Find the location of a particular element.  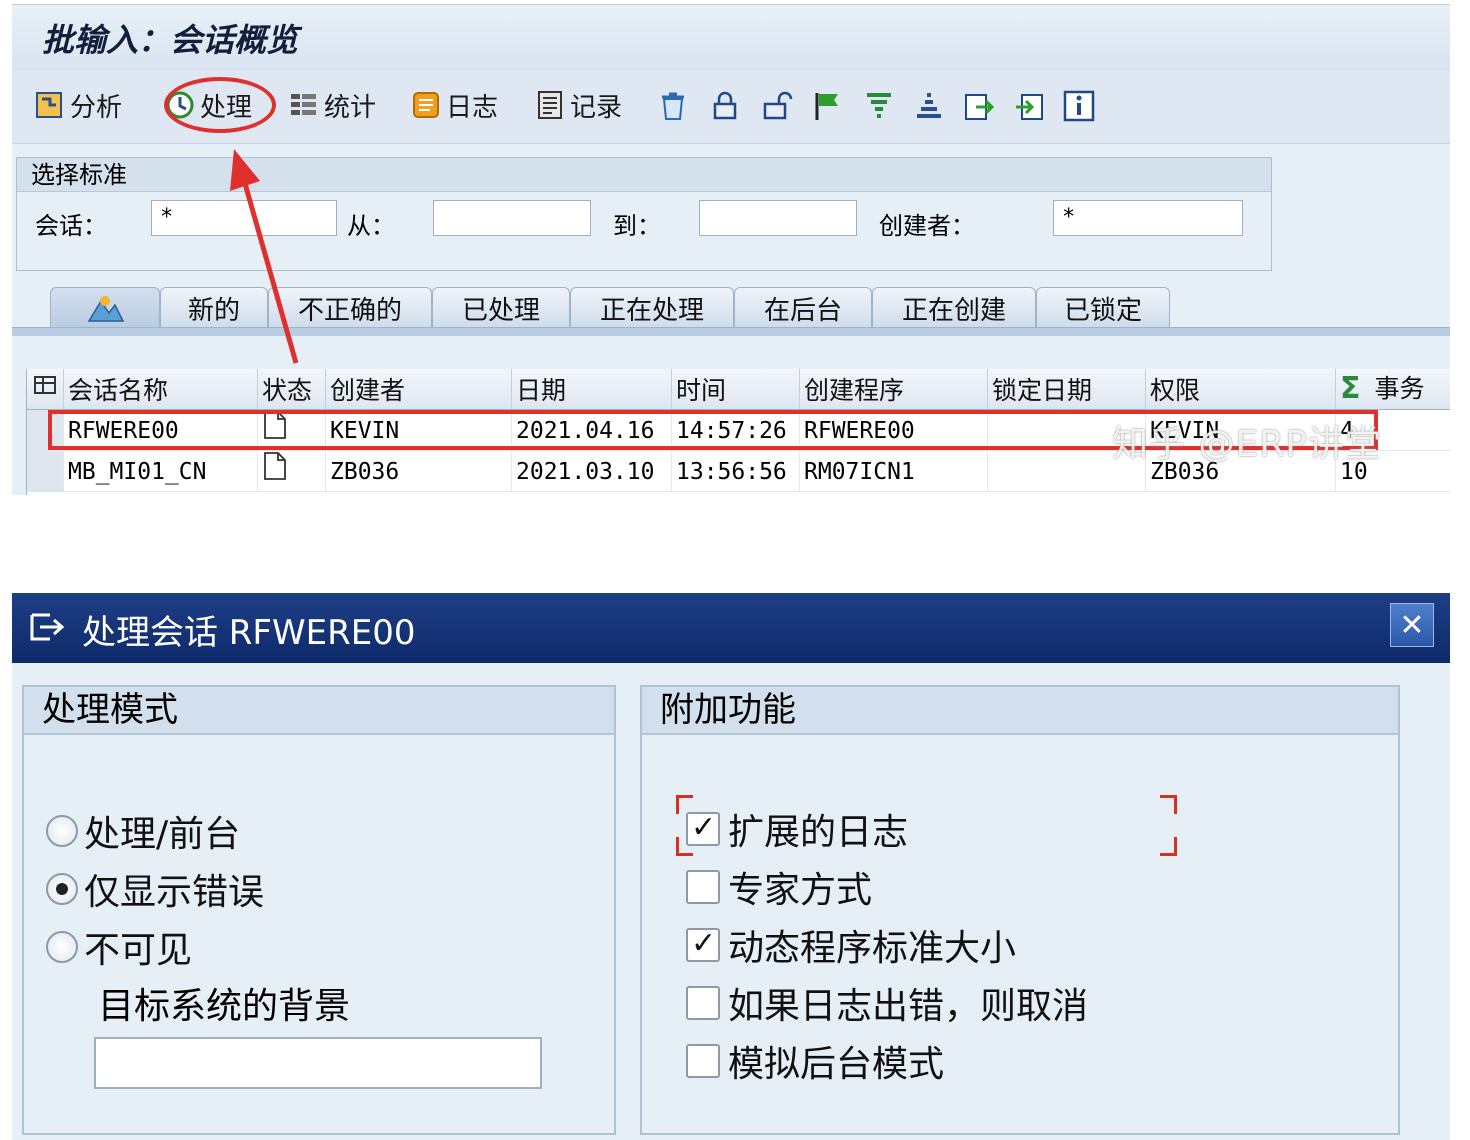

target-system-background-input is located at coordinates (318, 1063).